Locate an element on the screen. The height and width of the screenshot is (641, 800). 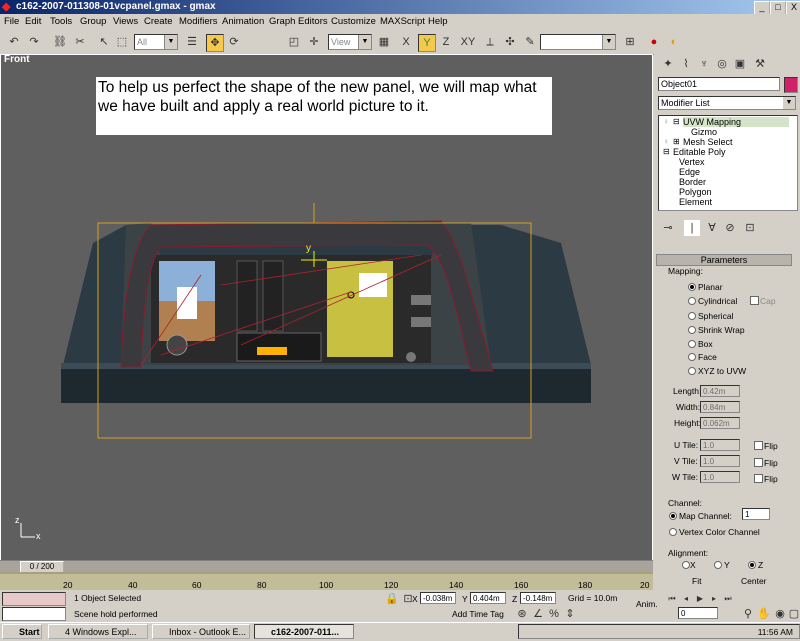
axis-x-button: X is located at coordinates (406, 42).